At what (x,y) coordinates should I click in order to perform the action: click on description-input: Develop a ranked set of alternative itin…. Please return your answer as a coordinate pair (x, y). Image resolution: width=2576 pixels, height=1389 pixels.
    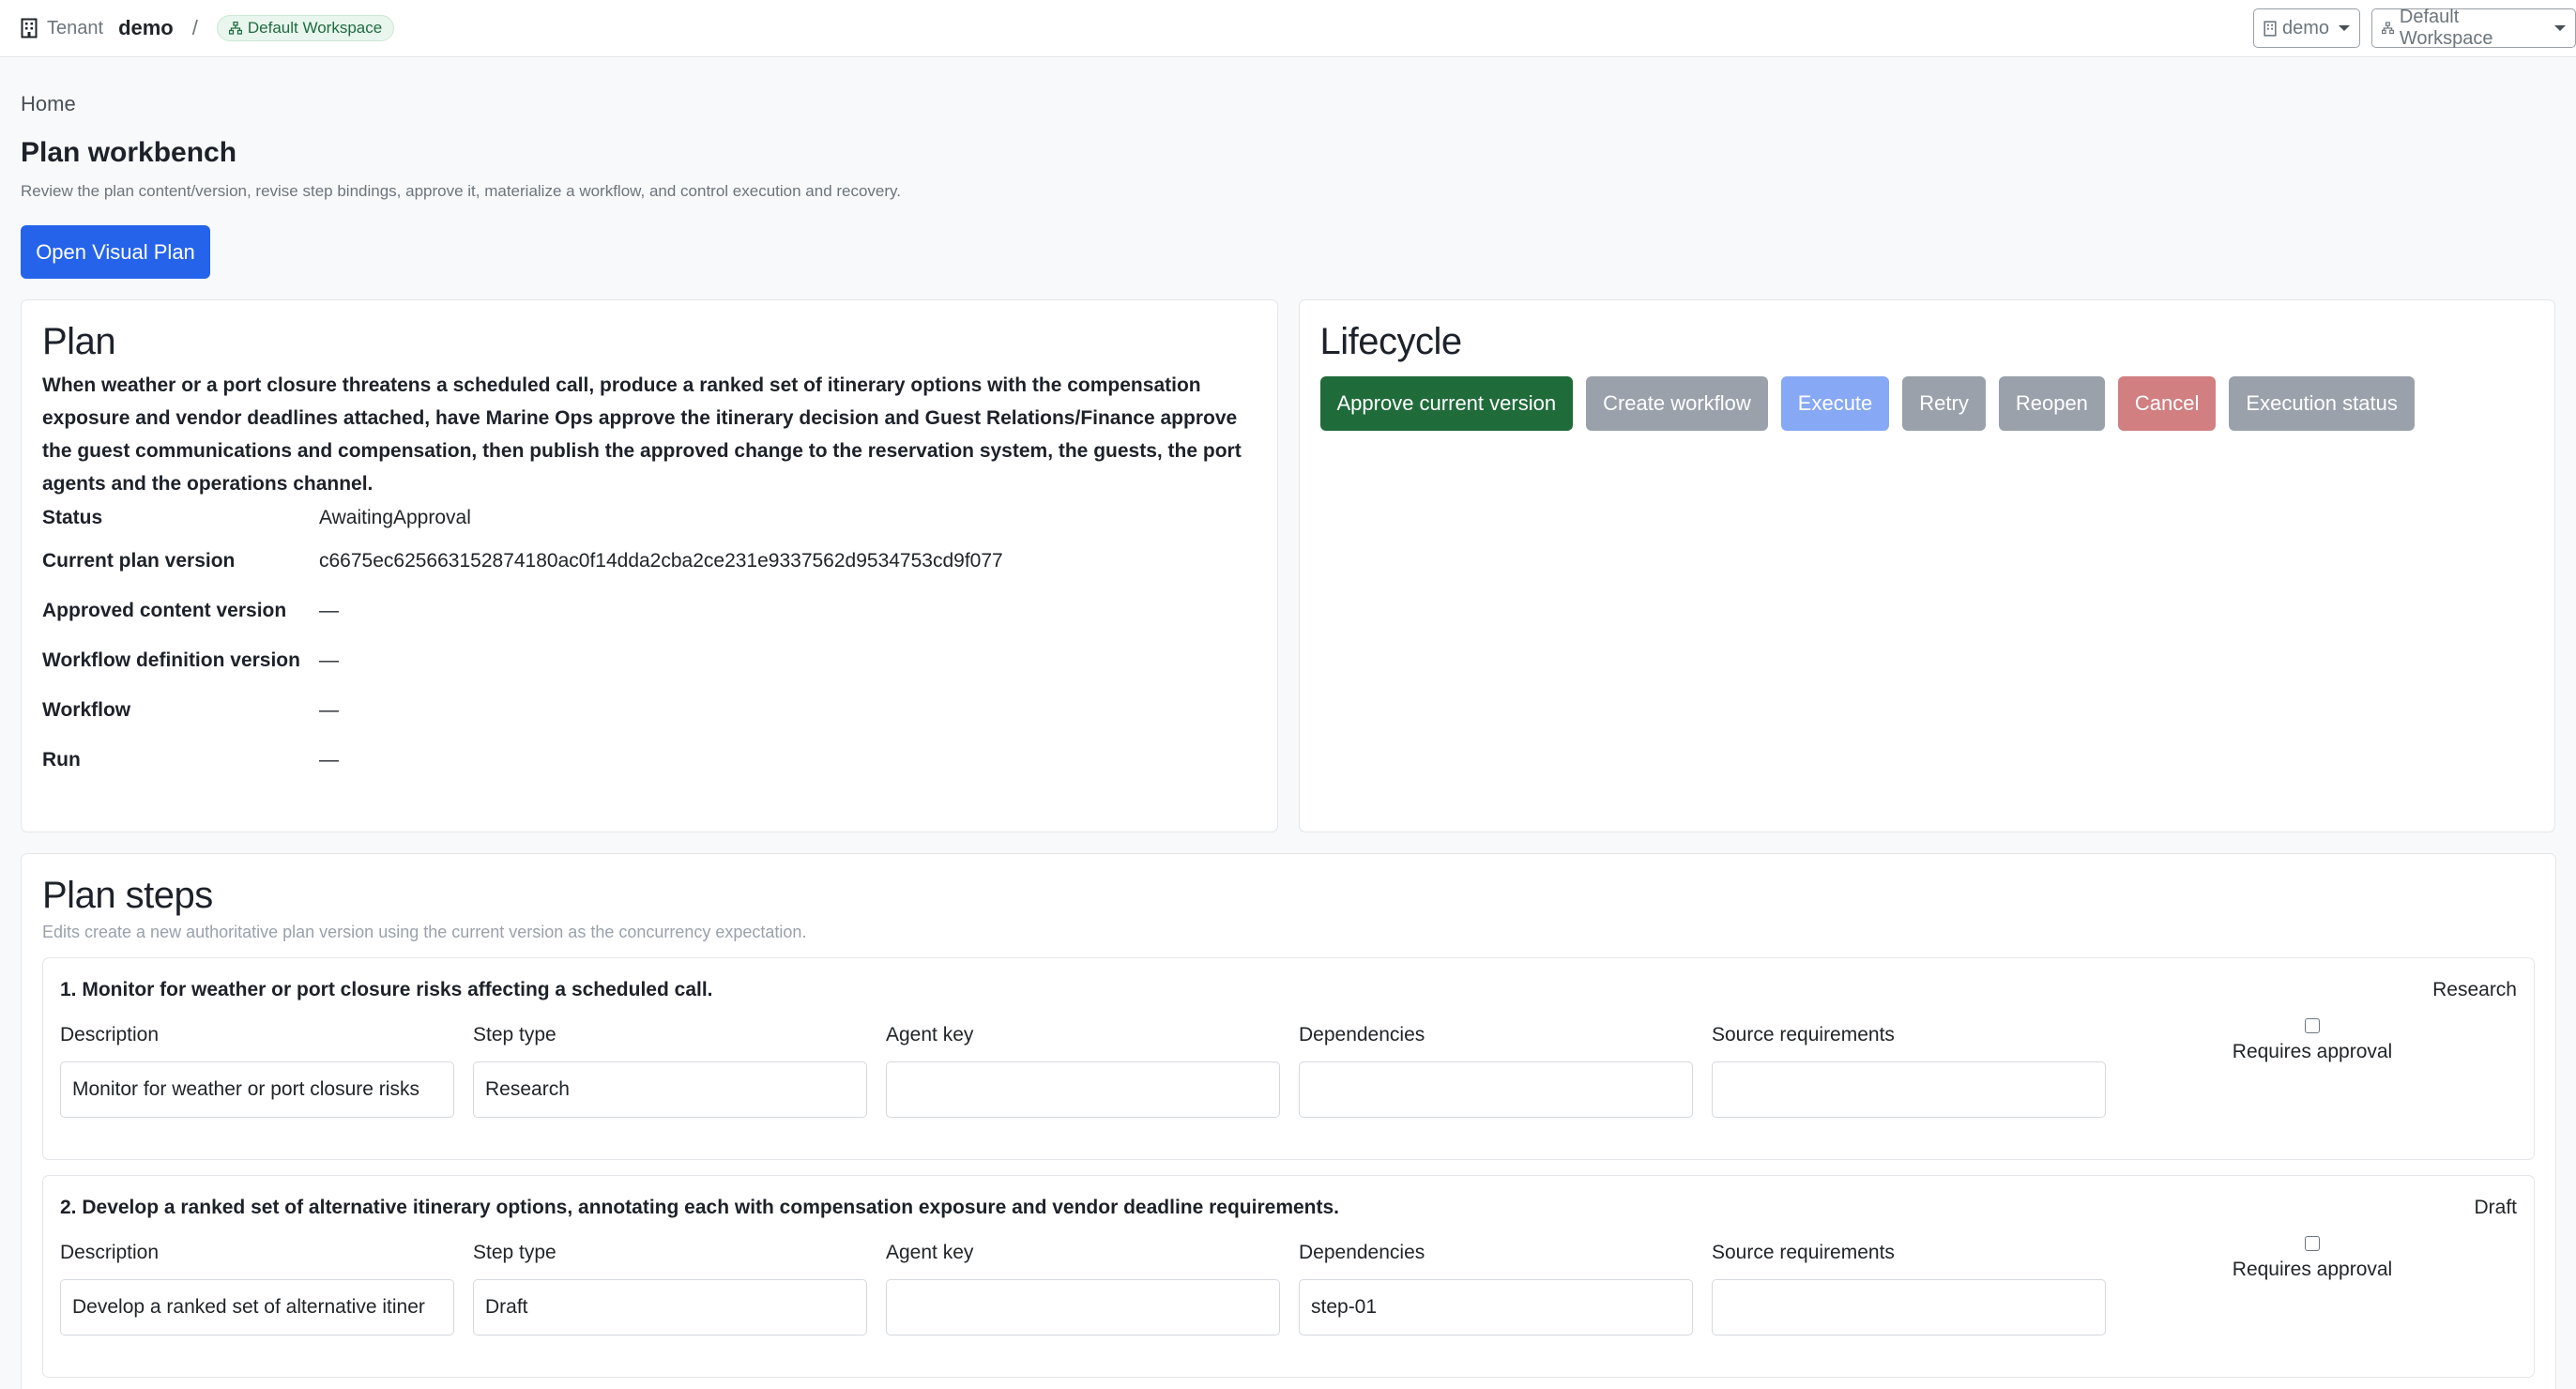
    Looking at the image, I should click on (257, 1307).